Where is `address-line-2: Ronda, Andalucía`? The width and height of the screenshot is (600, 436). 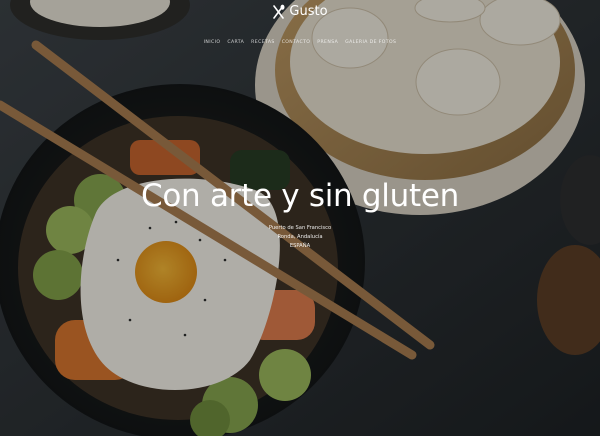
address-line-2: Ronda, Andalucía is located at coordinates (300, 237).